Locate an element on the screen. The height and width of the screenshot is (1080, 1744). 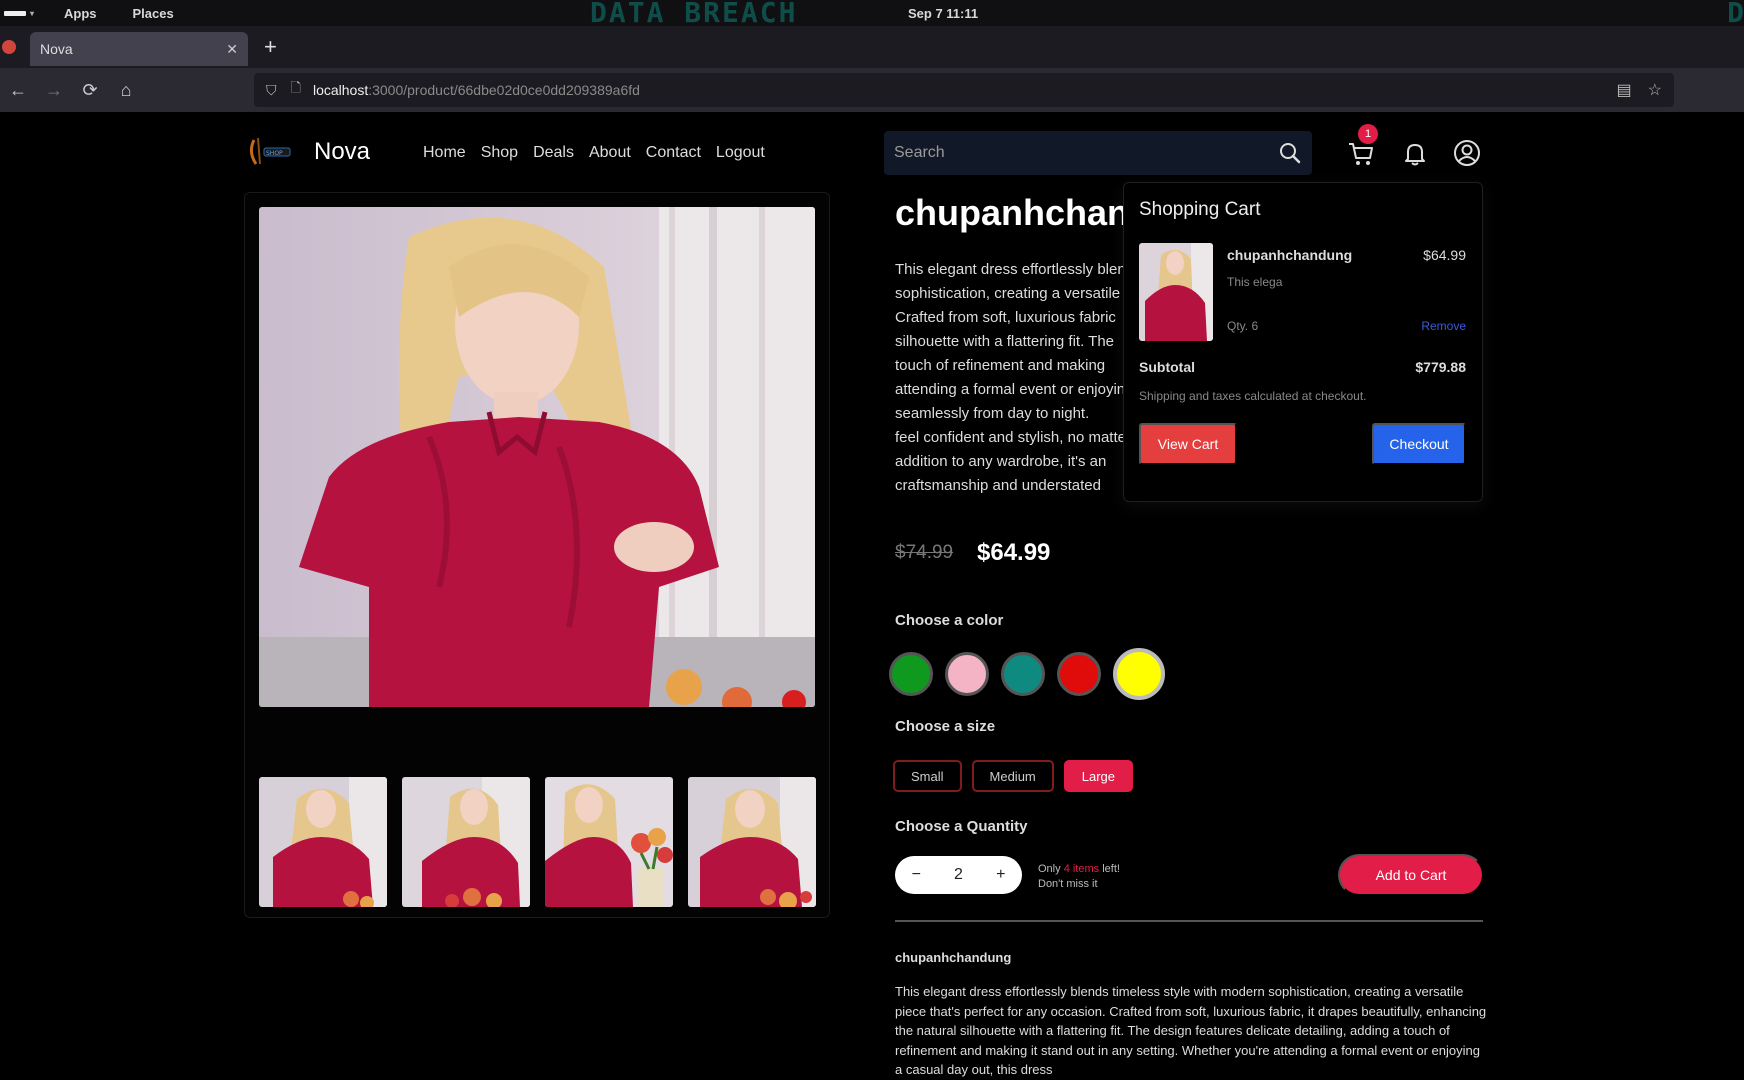
color-swatch-green is located at coordinates (911, 674).